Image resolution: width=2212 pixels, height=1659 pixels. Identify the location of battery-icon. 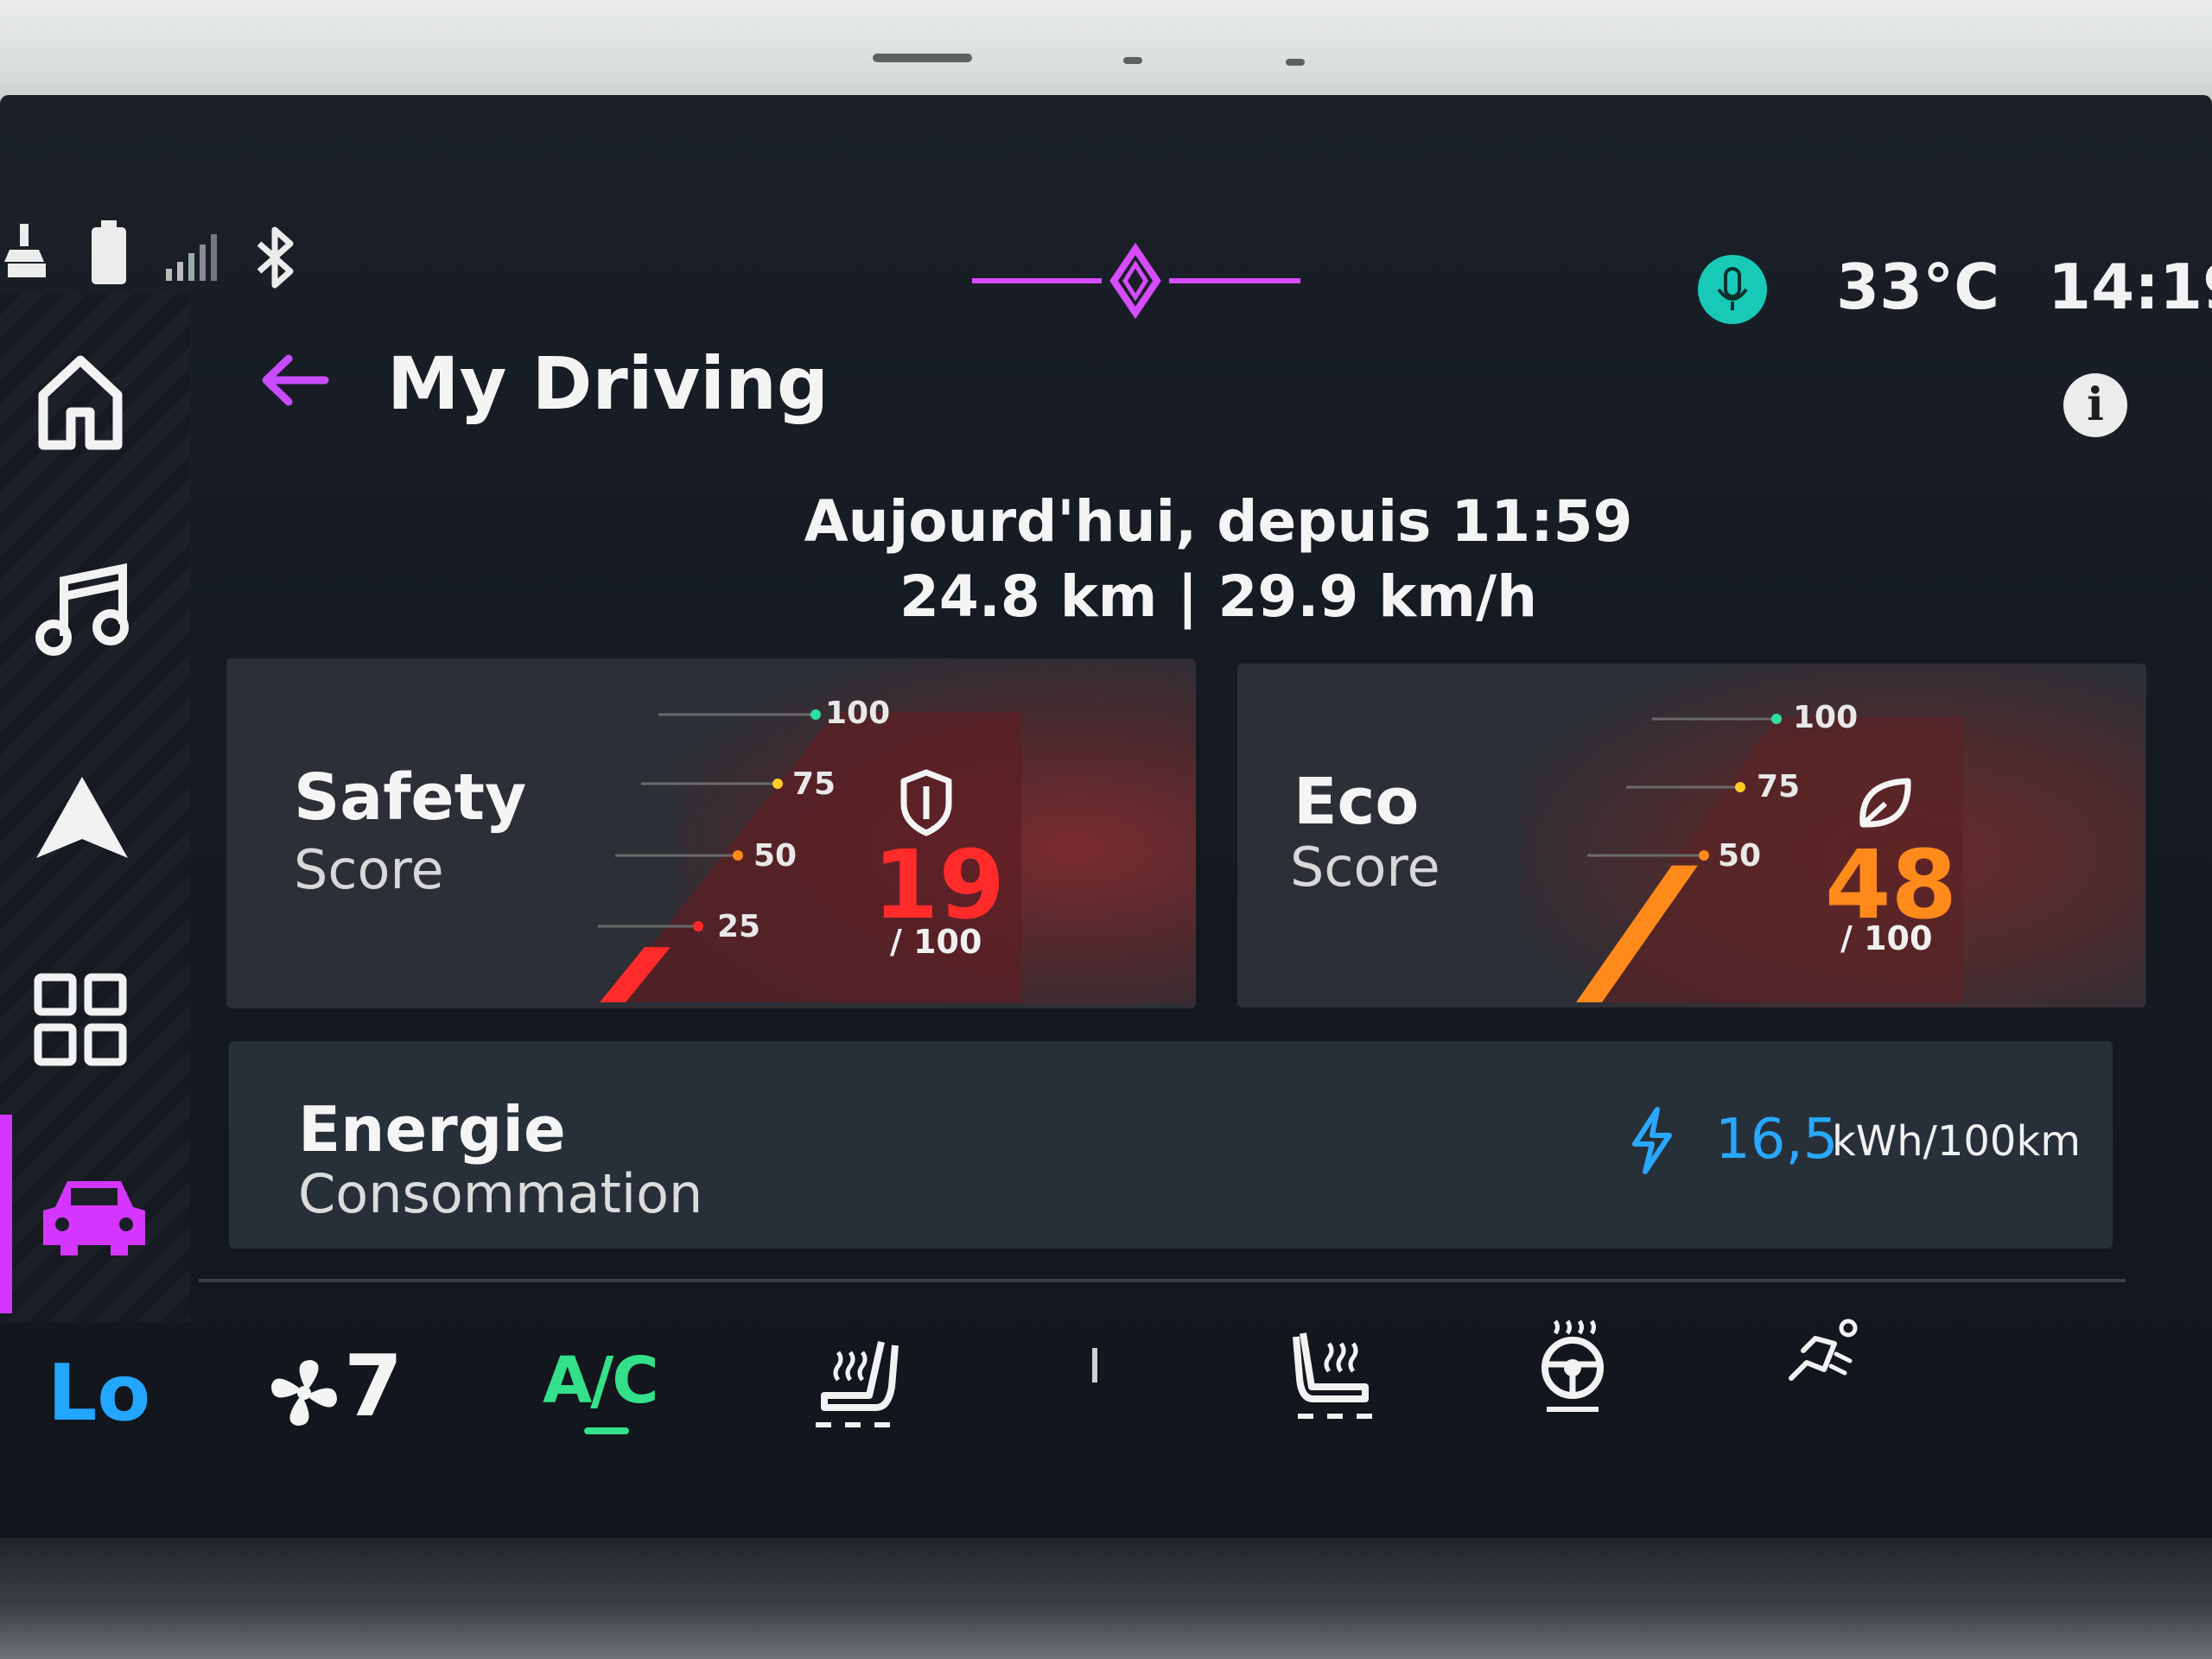
(109, 253).